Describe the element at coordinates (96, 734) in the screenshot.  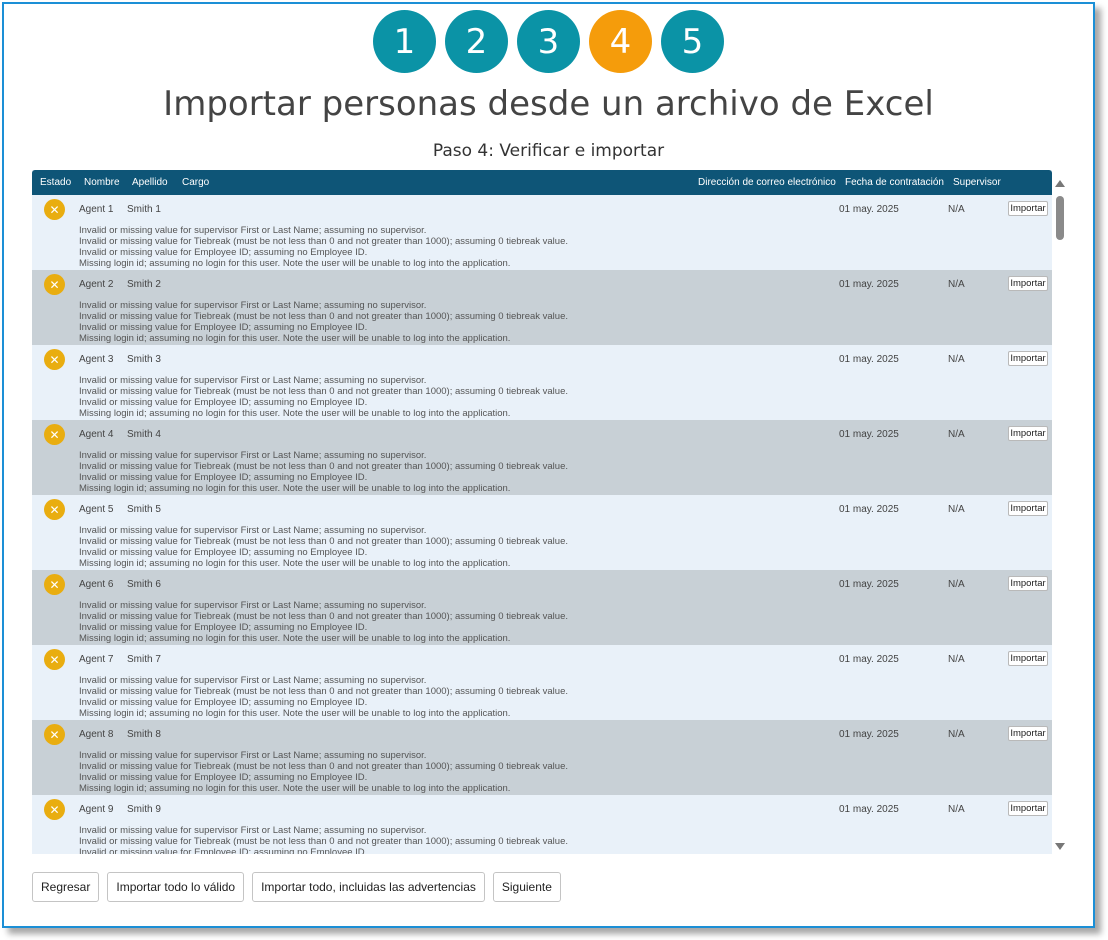
I see `cell-first-name: Agent 8` at that location.